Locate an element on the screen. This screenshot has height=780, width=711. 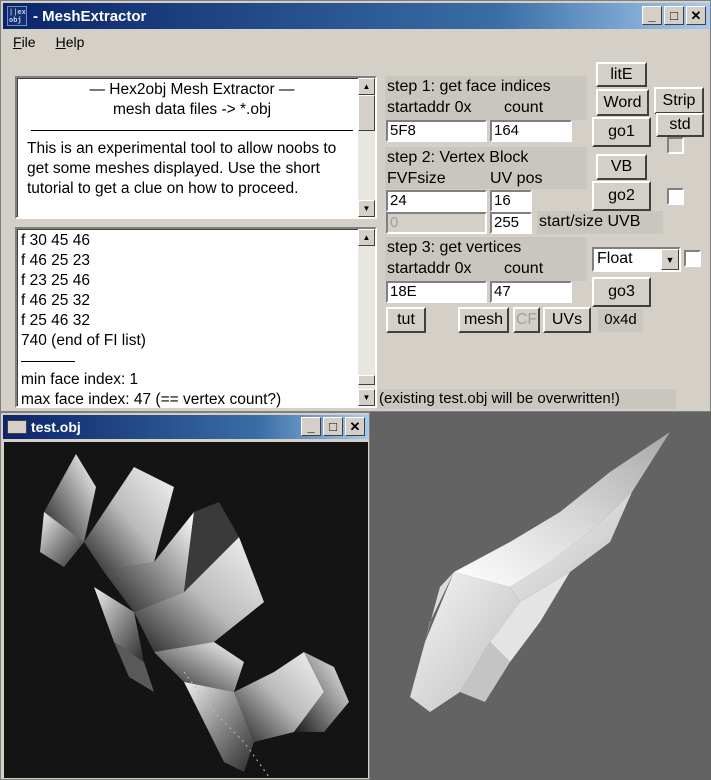
log-line: f 23 25 46 is located at coordinates (55, 280).